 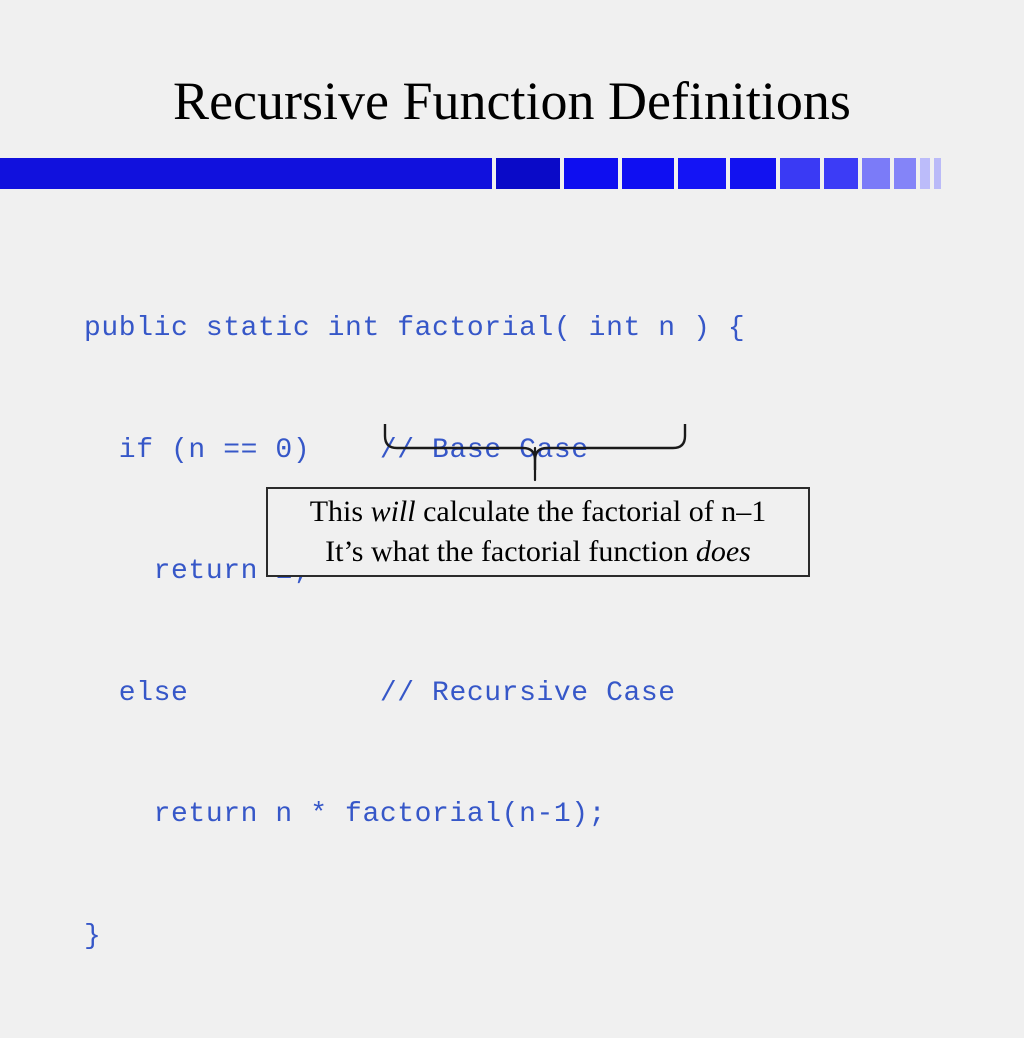 I want to click on code-line: }, so click(x=93, y=936).